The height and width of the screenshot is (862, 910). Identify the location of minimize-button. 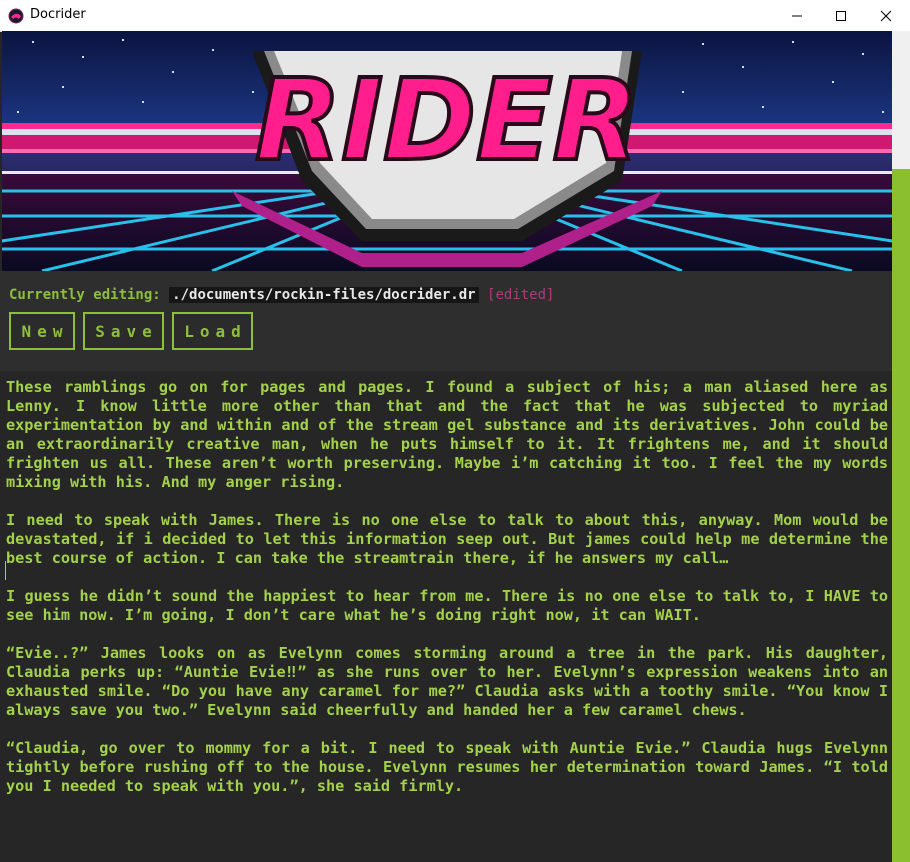
(797, 15).